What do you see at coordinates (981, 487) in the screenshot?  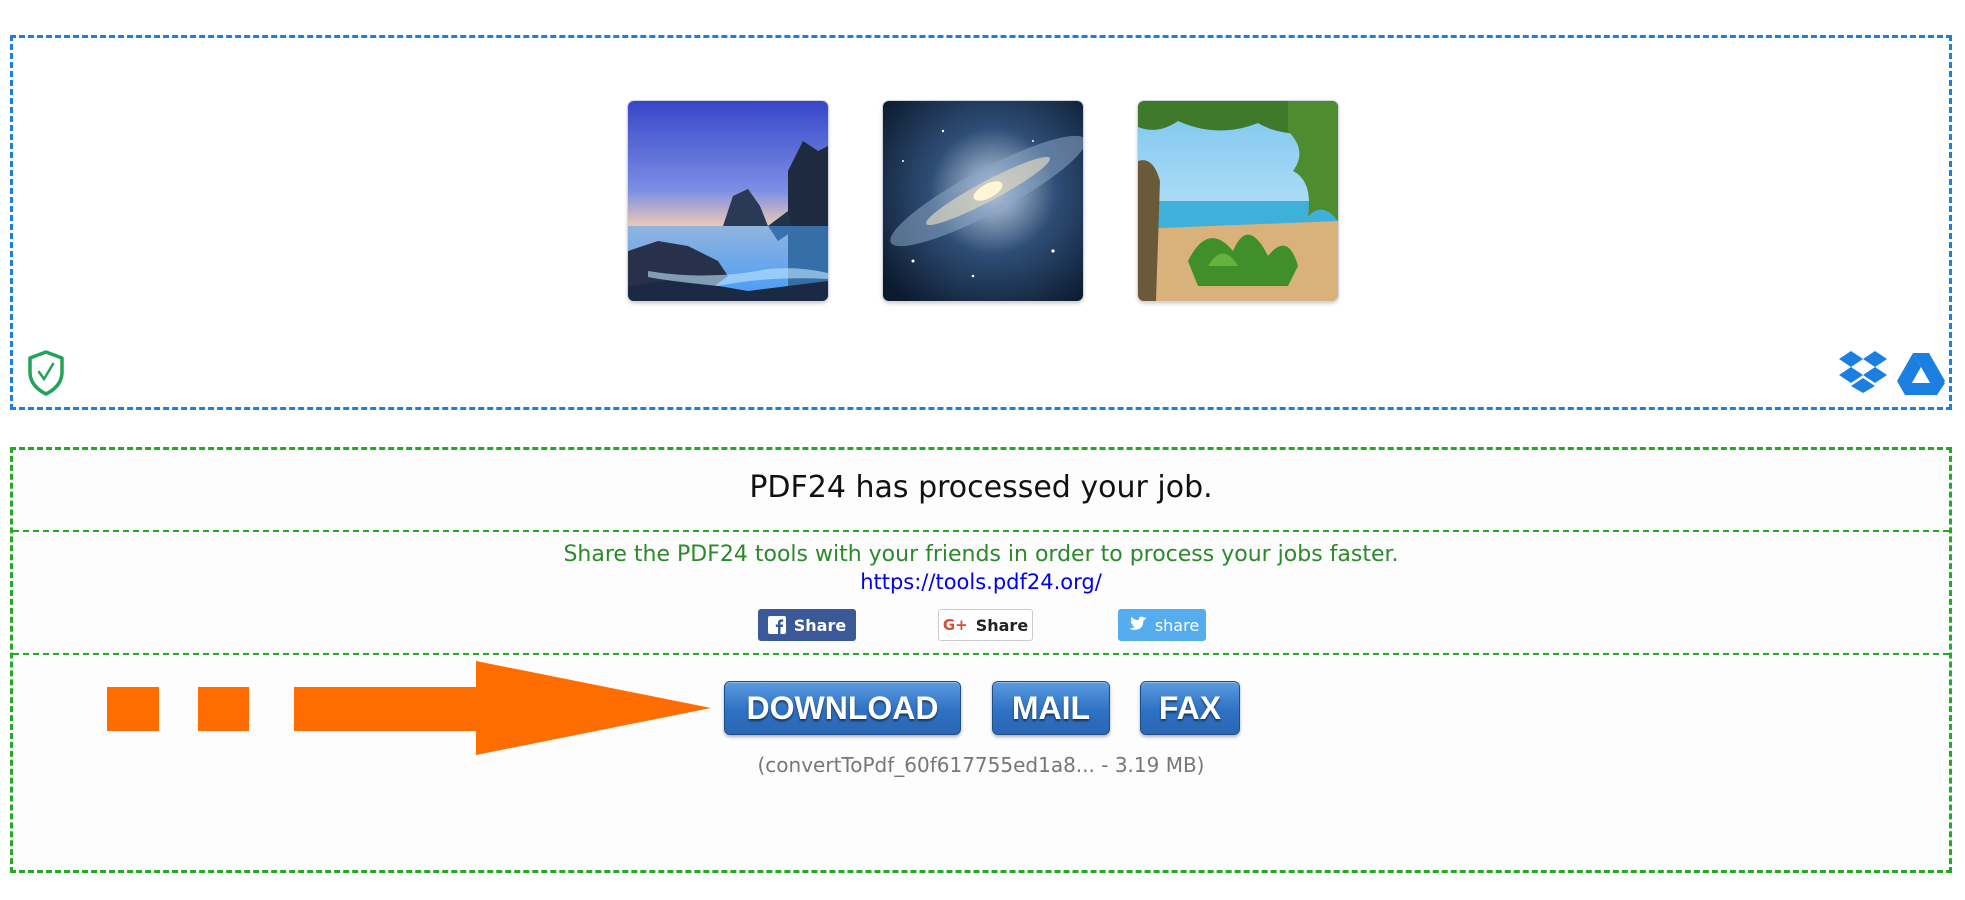 I see `result-title: PDF24 has processed your job.` at bounding box center [981, 487].